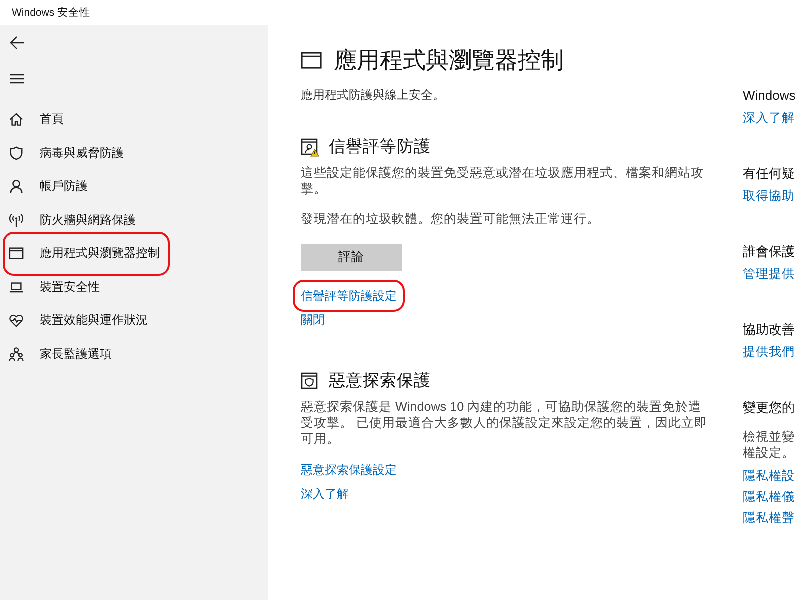 The image size is (800, 600). I want to click on text-link: 管理提供, so click(769, 274).